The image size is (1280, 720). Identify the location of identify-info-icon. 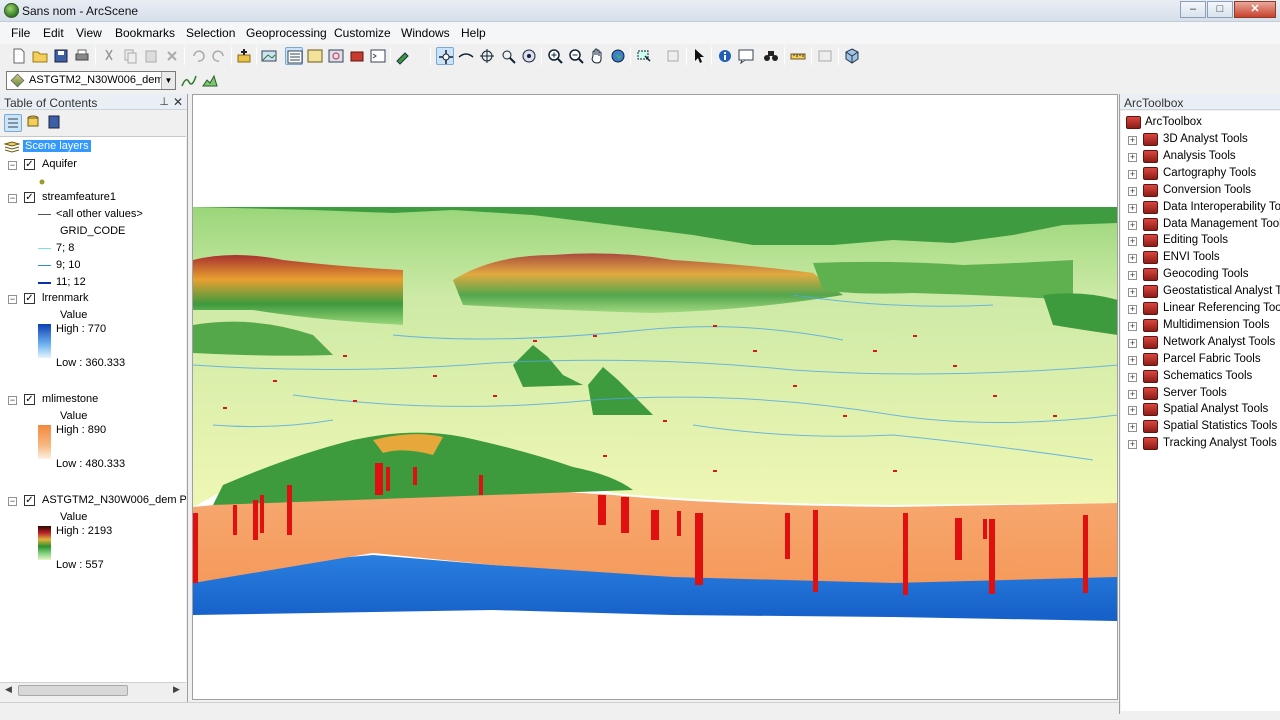
(725, 56).